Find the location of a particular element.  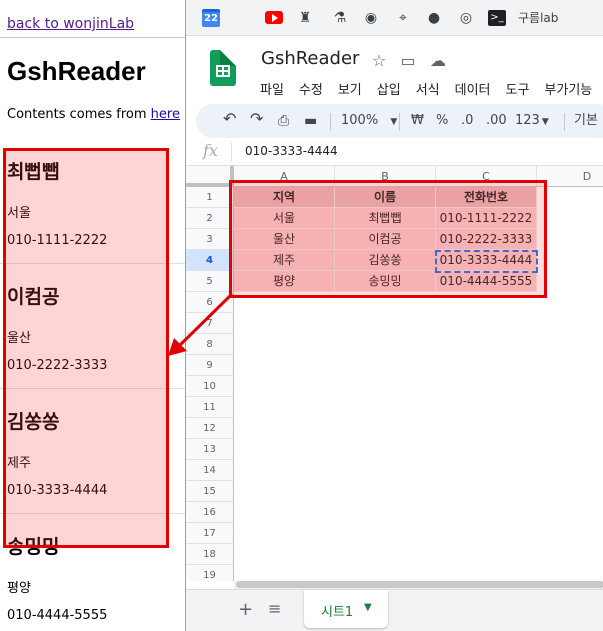

document-title: GshReader is located at coordinates (310, 58).